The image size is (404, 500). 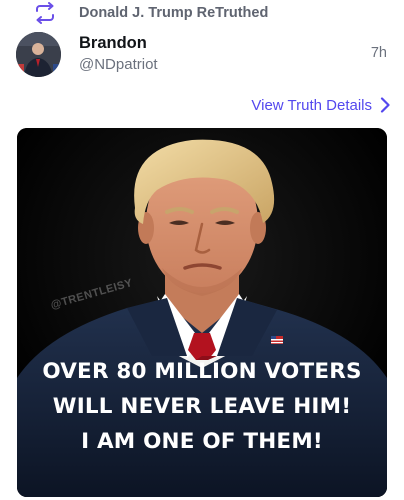 What do you see at coordinates (202, 56) in the screenshot?
I see `post-header: Brandon @NDpatriot 7h` at bounding box center [202, 56].